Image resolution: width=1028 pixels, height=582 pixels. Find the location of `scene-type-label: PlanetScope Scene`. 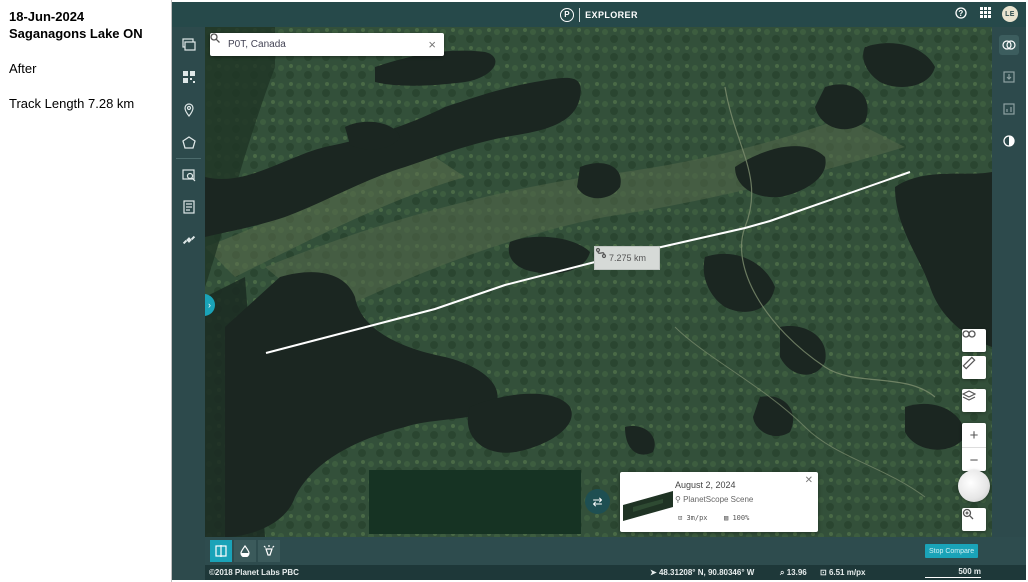

scene-type-label: PlanetScope Scene is located at coordinates (718, 499).